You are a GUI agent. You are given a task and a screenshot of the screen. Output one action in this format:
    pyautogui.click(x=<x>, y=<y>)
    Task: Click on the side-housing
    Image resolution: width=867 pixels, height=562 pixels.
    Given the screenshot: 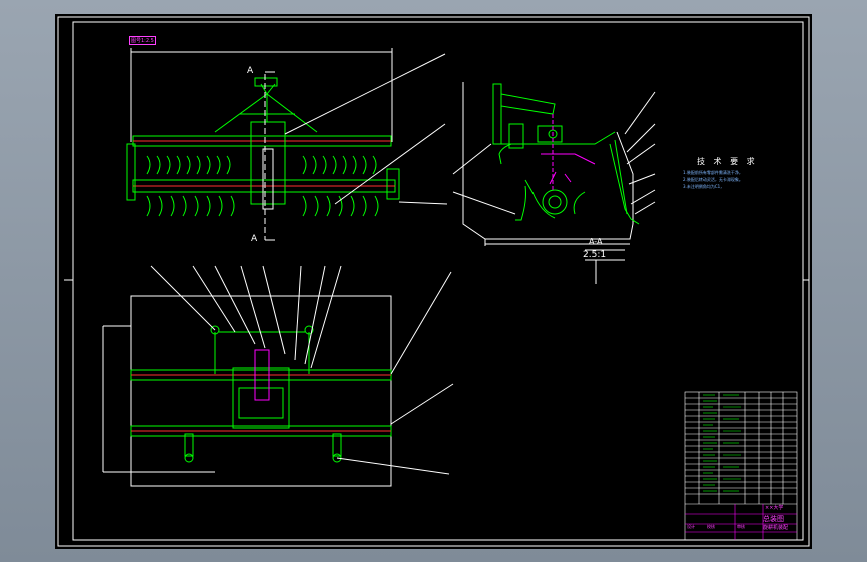 What is the action you would take?
    pyautogui.click(x=548, y=161)
    